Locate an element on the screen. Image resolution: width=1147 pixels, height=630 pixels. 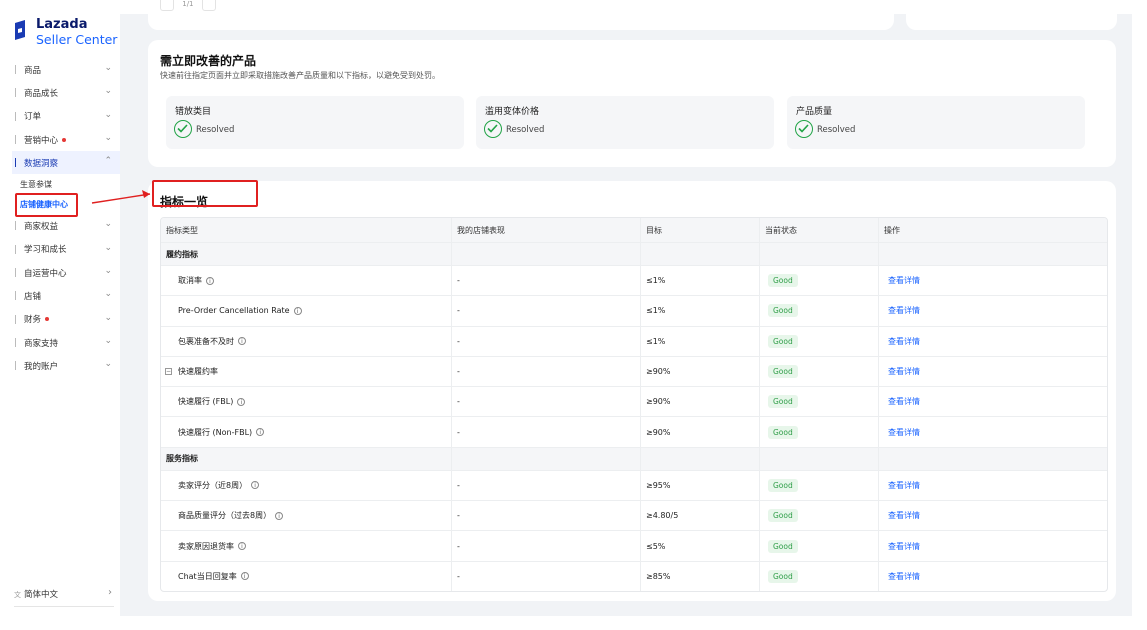
sidebar-item-marketing: 营销中心 ⌄ is located at coordinates (60, 139).